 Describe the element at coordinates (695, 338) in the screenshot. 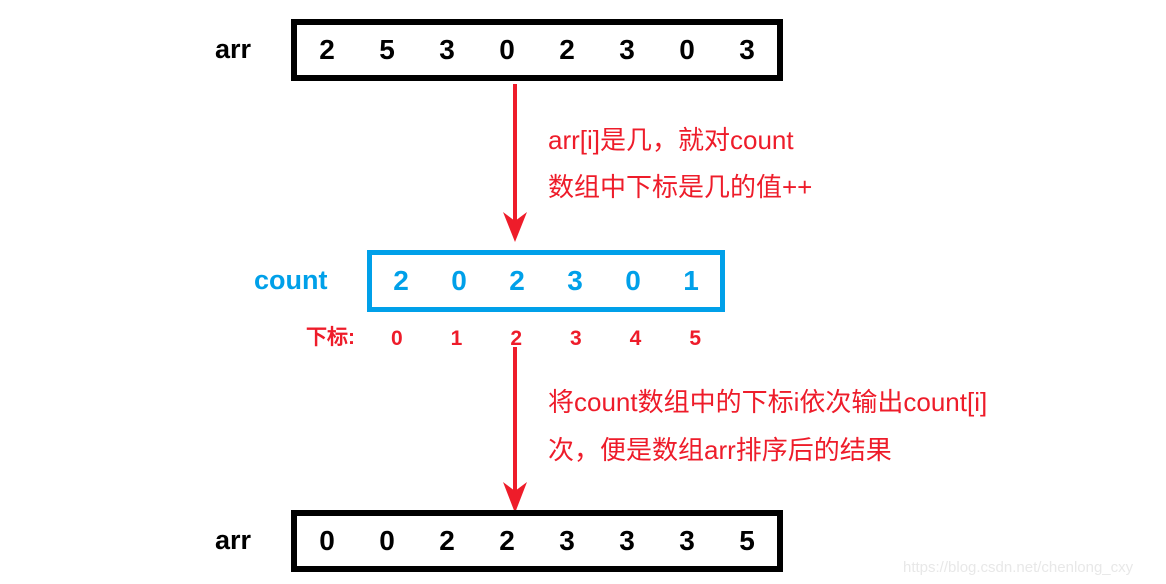

I see `count-index-value: 5` at that location.